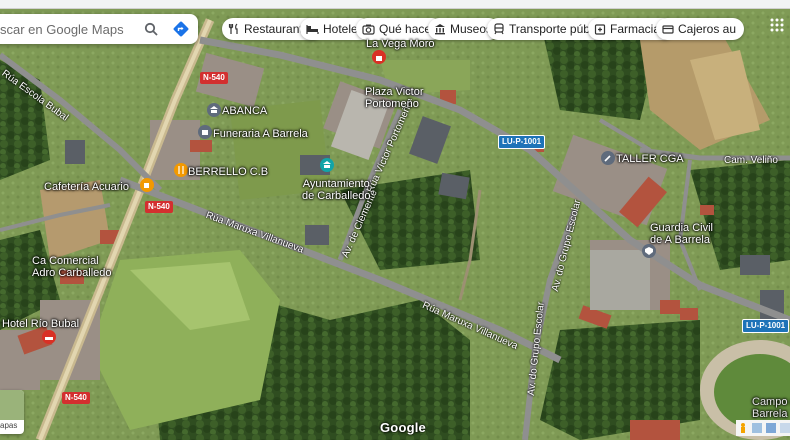 This screenshot has width=790, height=440. I want to click on atm-icon, so click(668, 29).